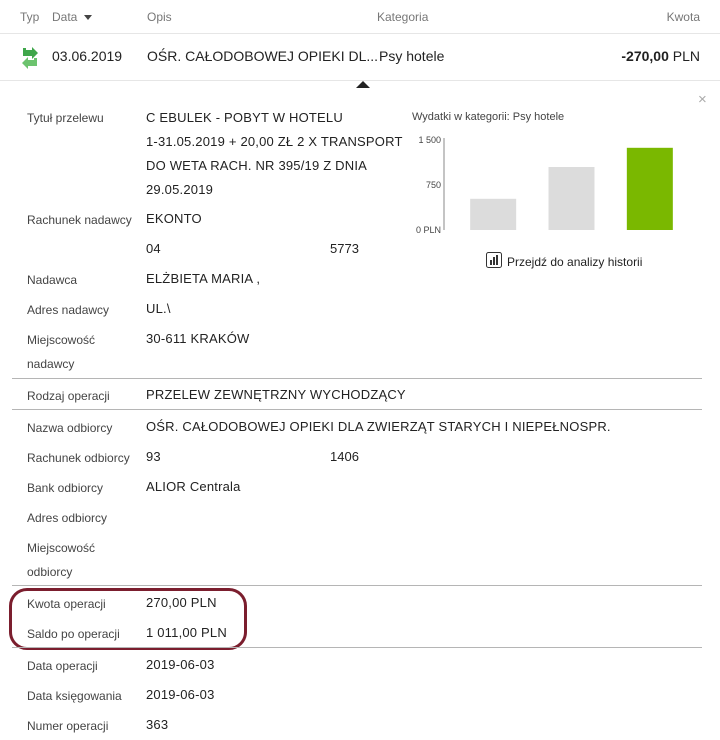 The image size is (720, 740). Describe the element at coordinates (257, 165) in the screenshot. I see `tytul-line-3: DO WETA RACH. NR 395/19 Z DNIA` at that location.